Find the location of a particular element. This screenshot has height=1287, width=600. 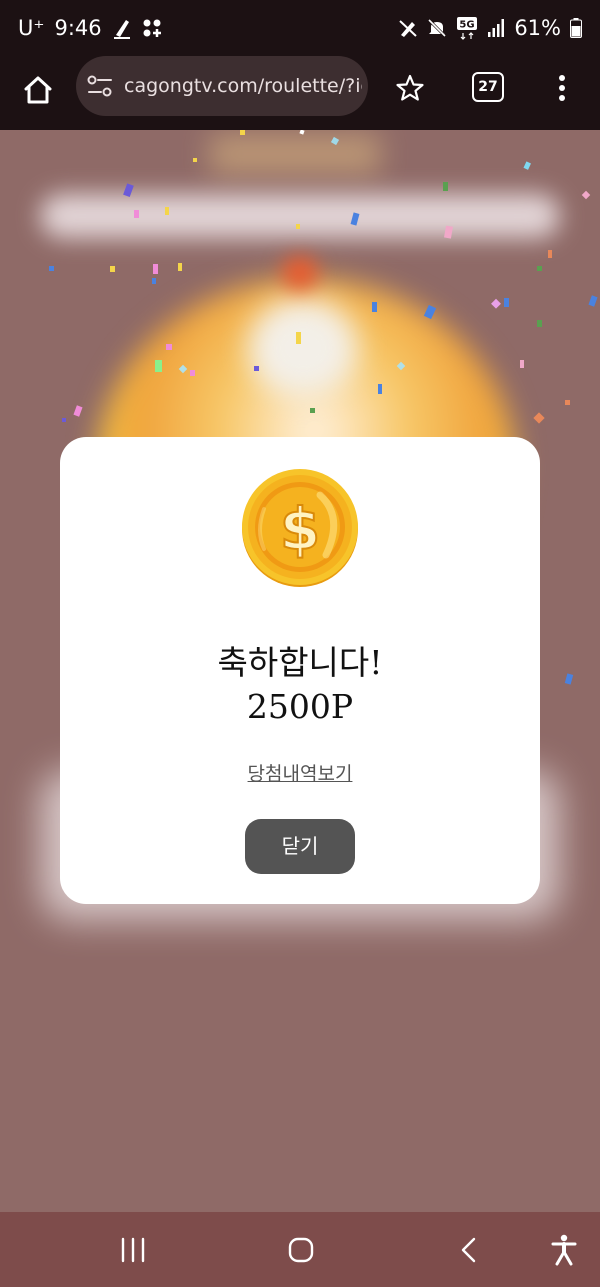

back-icon is located at coordinates (469, 1250).